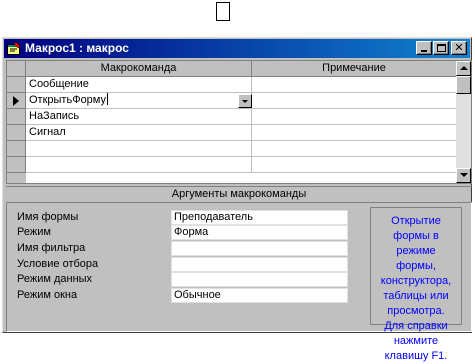  I want to click on arg-label-where-condition: Условие отбора, so click(58, 264).